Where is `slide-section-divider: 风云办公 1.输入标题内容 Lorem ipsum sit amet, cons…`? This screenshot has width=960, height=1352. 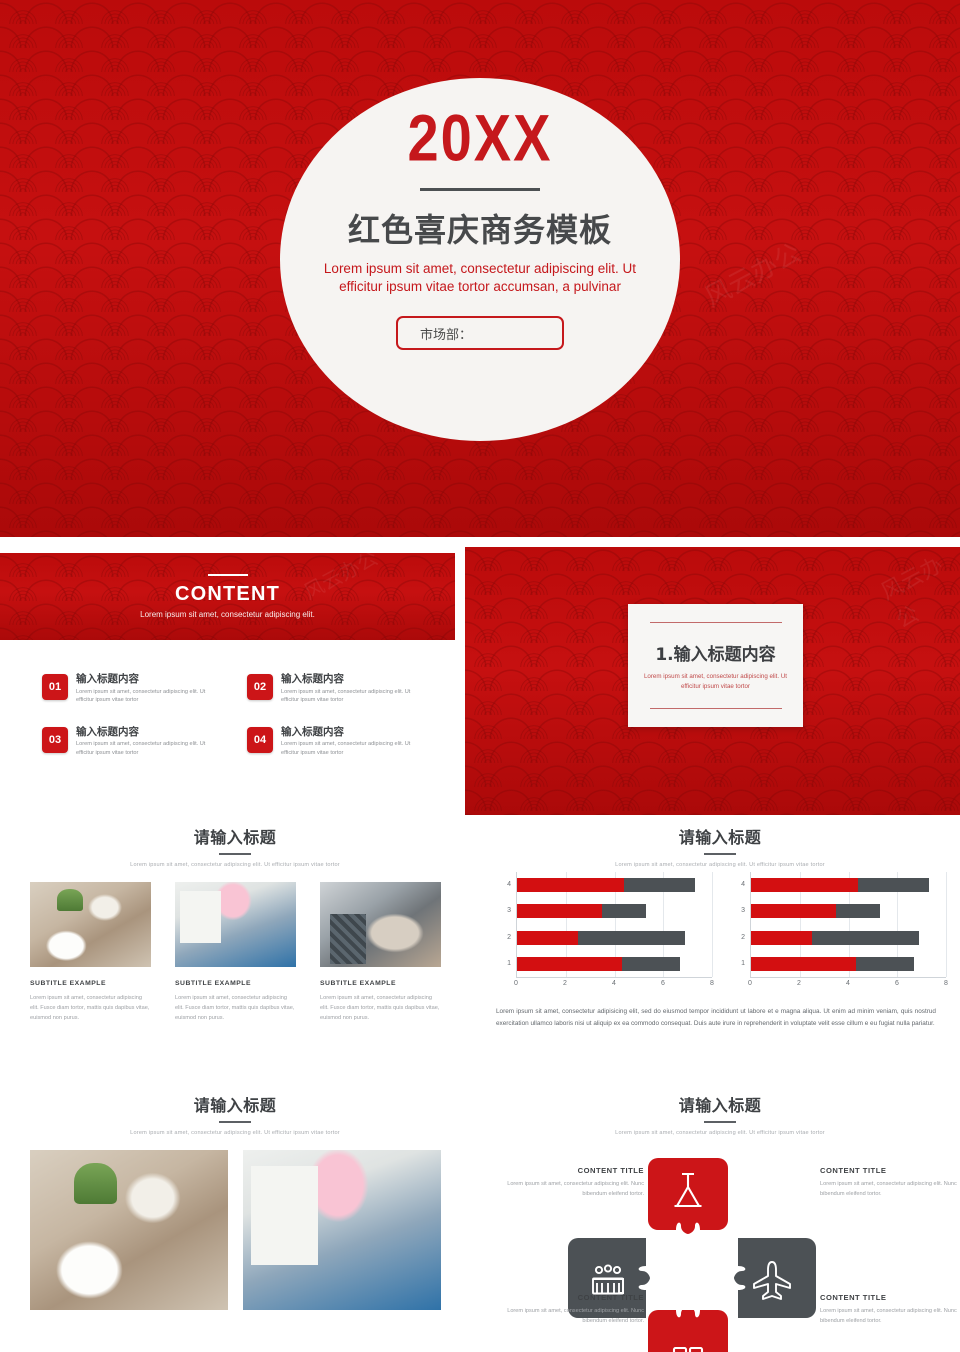 slide-section-divider: 风云办公 1.输入标题内容 Lorem ipsum sit amet, cons… is located at coordinates (712, 681).